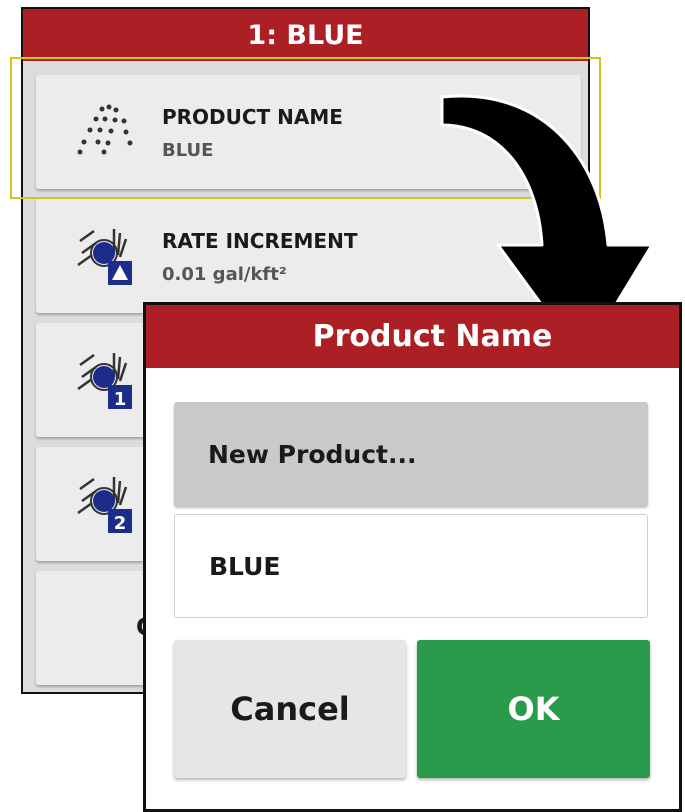 The image size is (685, 812). I want to click on rate-increment-label: RATE INCREMENT, so click(260, 241).